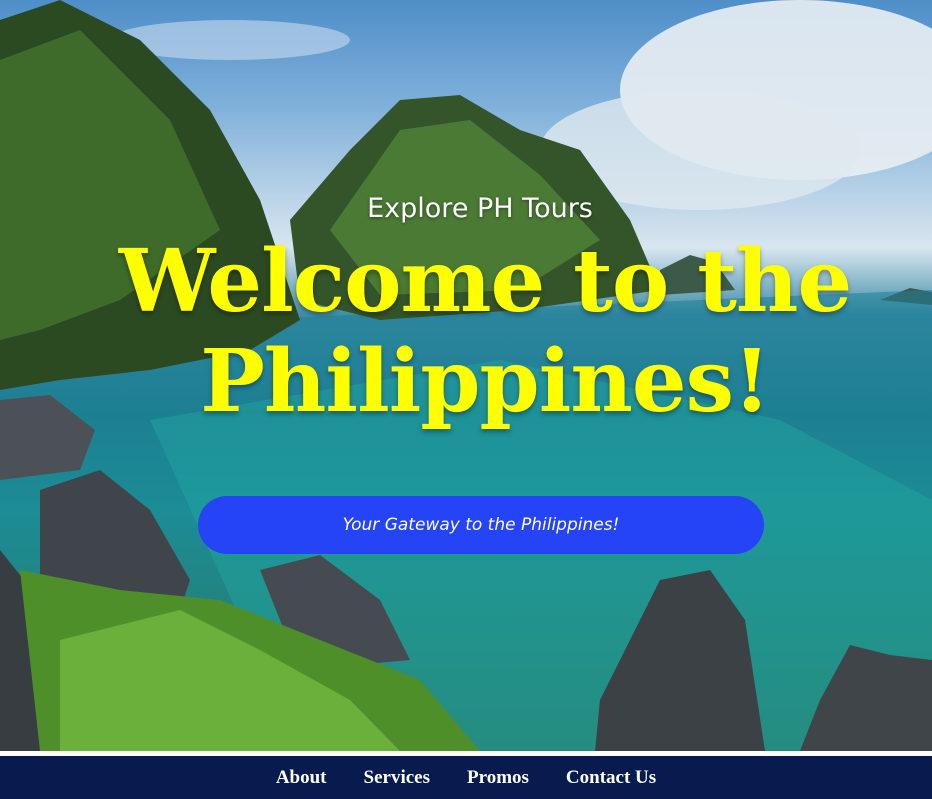 This screenshot has height=799, width=932. What do you see at coordinates (611, 778) in the screenshot?
I see `nav-link-contact-us: Contact Us` at bounding box center [611, 778].